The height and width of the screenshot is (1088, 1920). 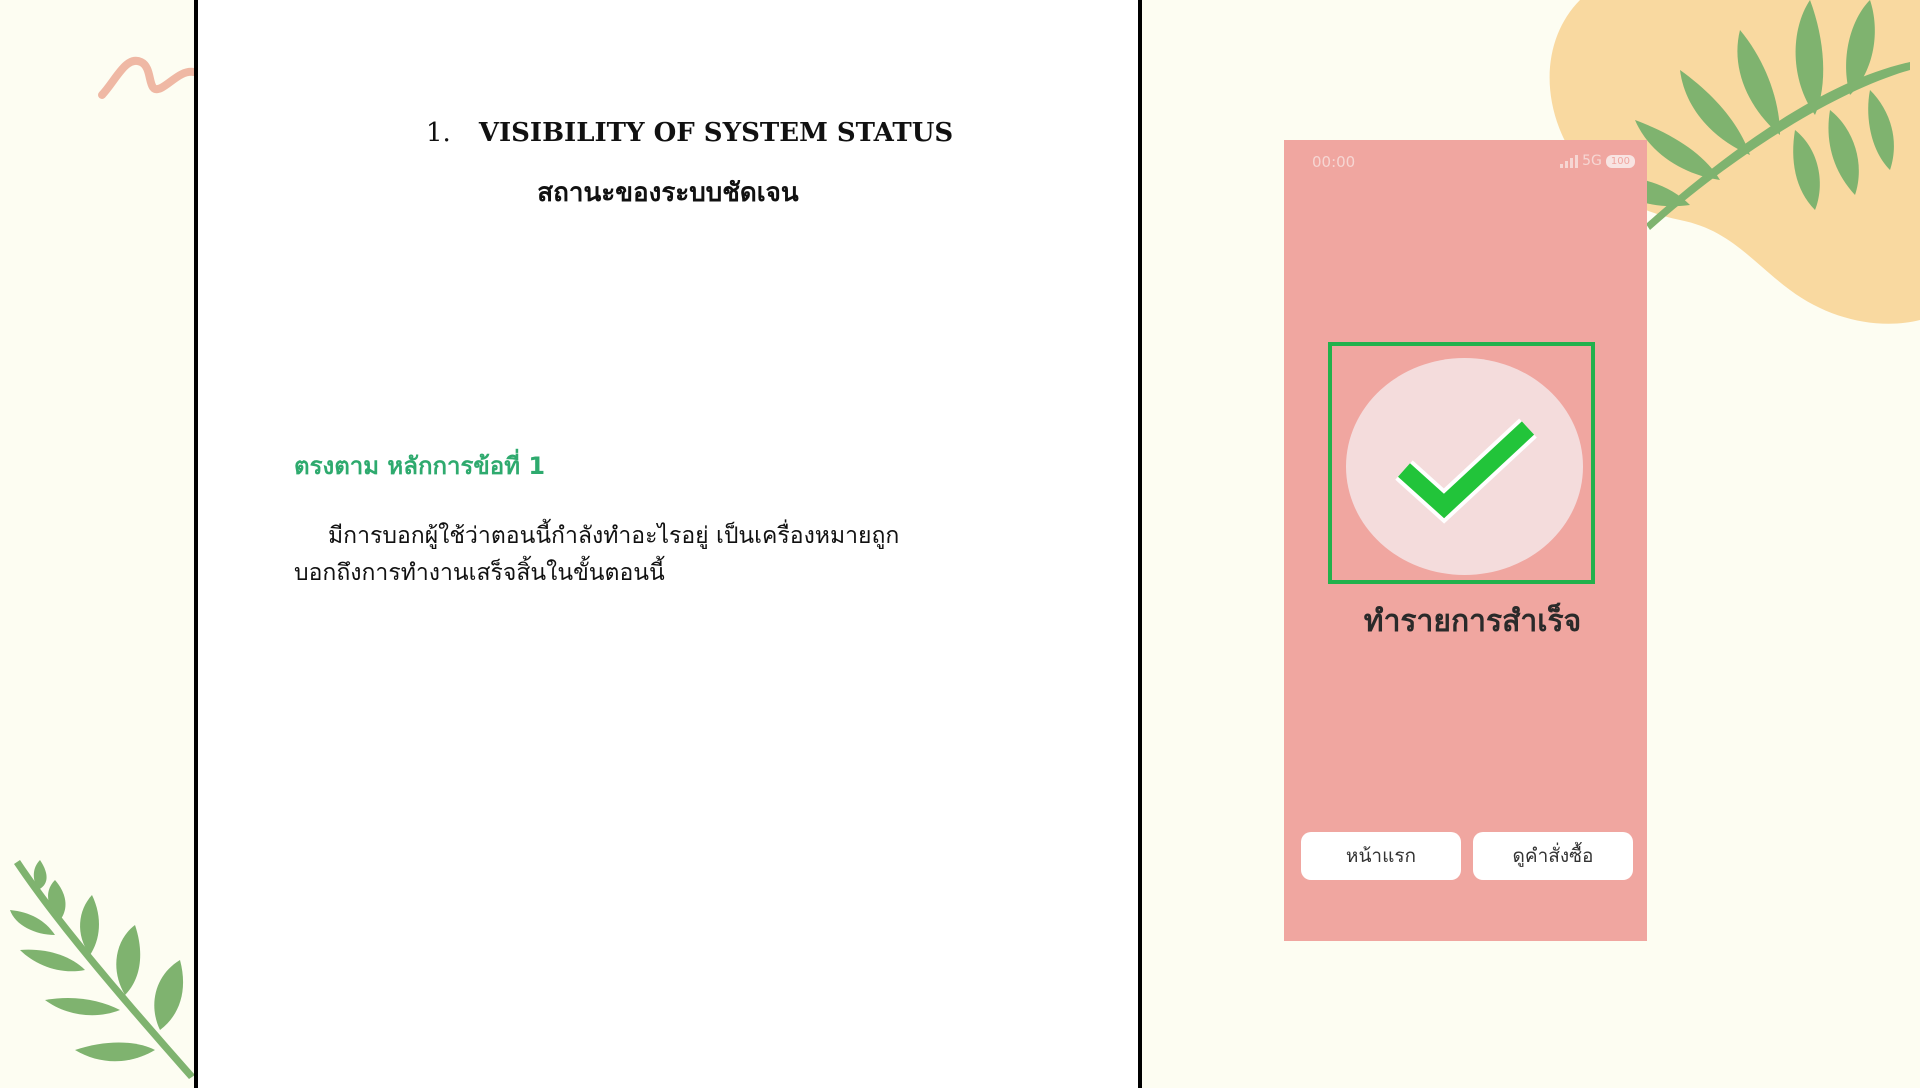 What do you see at coordinates (479, 573) in the screenshot?
I see `description-line-2: บอกถึงการทำงานเสร็จสิ้นในขั้นตอนนี้` at bounding box center [479, 573].